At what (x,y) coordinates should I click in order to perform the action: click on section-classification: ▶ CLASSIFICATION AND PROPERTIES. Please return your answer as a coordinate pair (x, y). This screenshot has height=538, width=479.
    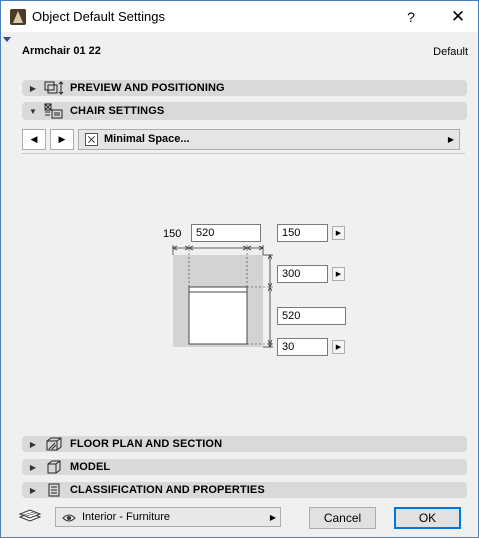
    Looking at the image, I should click on (244, 490).